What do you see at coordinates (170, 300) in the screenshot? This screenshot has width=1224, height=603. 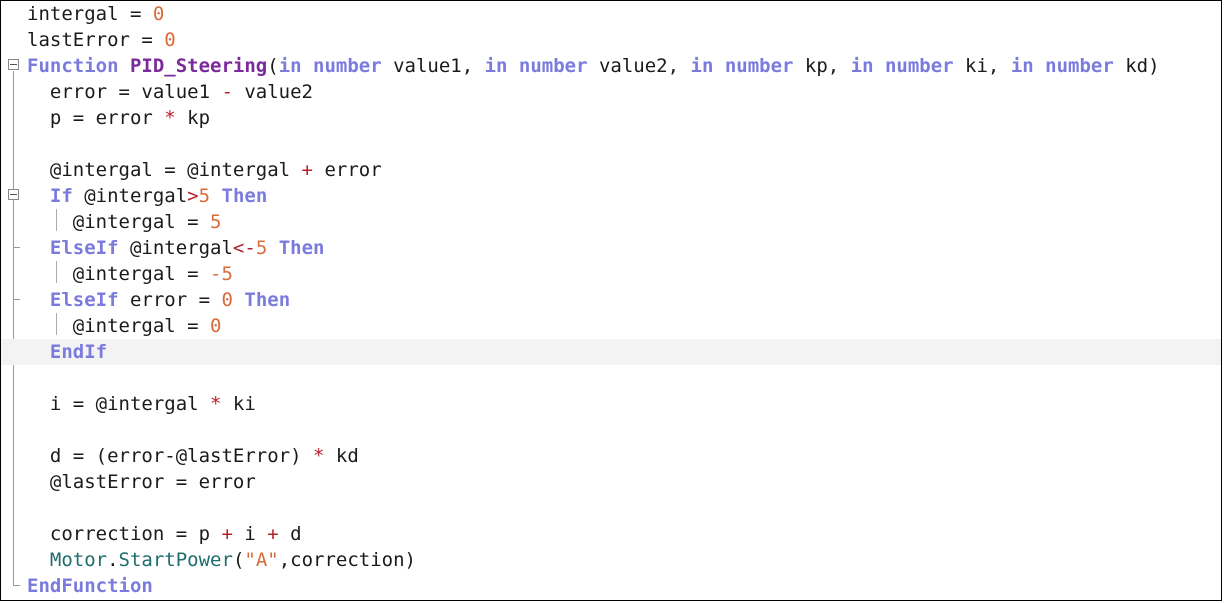 I see `code-token: error =` at bounding box center [170, 300].